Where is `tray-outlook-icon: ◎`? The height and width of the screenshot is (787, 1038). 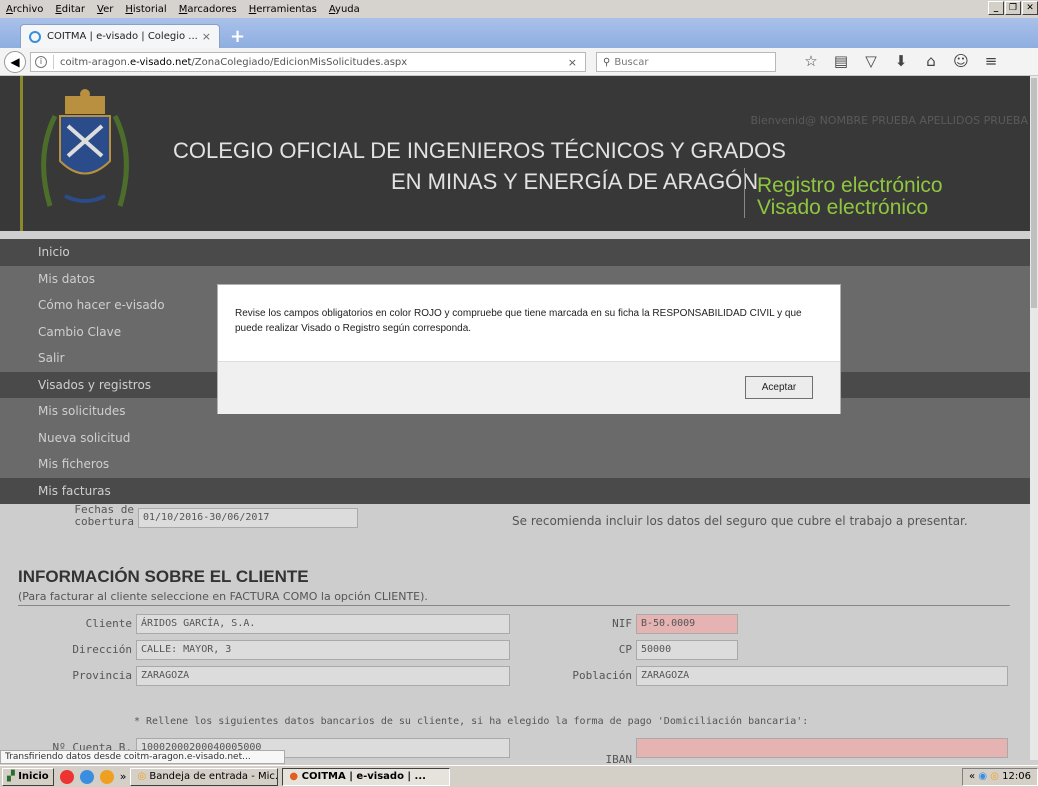 tray-outlook-icon: ◎ is located at coordinates (994, 776).